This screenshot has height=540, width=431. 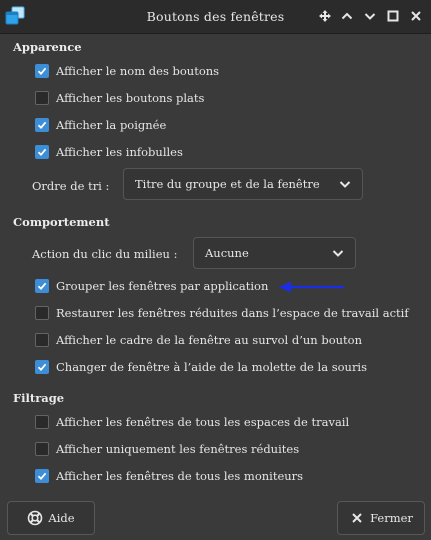 I want to click on title-bar: Boutons des fenêtres, so click(x=215, y=17).